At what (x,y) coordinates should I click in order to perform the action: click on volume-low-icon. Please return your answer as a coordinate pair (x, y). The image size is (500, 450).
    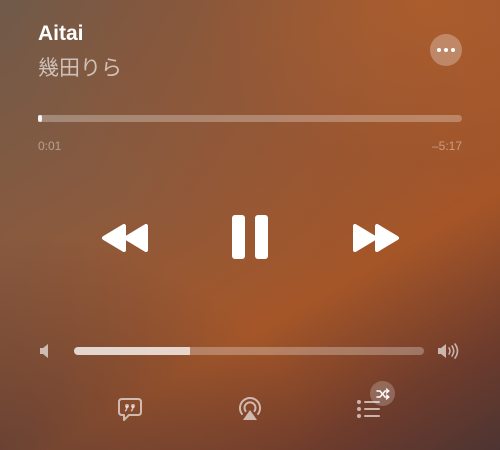
    Looking at the image, I should click on (45, 351).